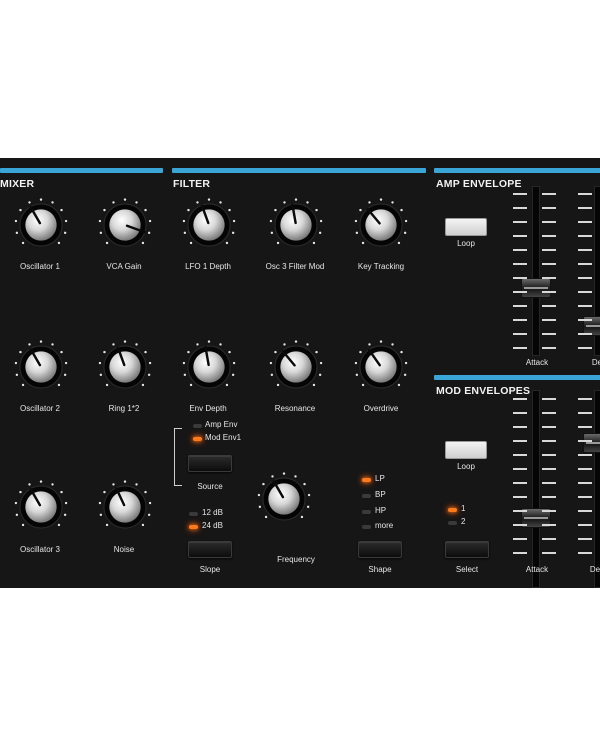 This screenshot has height=750, width=600. What do you see at coordinates (209, 367) in the screenshot?
I see `env-depth-knob` at bounding box center [209, 367].